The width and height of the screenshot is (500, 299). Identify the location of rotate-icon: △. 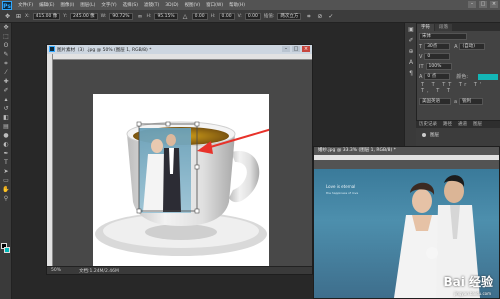
(185, 16).